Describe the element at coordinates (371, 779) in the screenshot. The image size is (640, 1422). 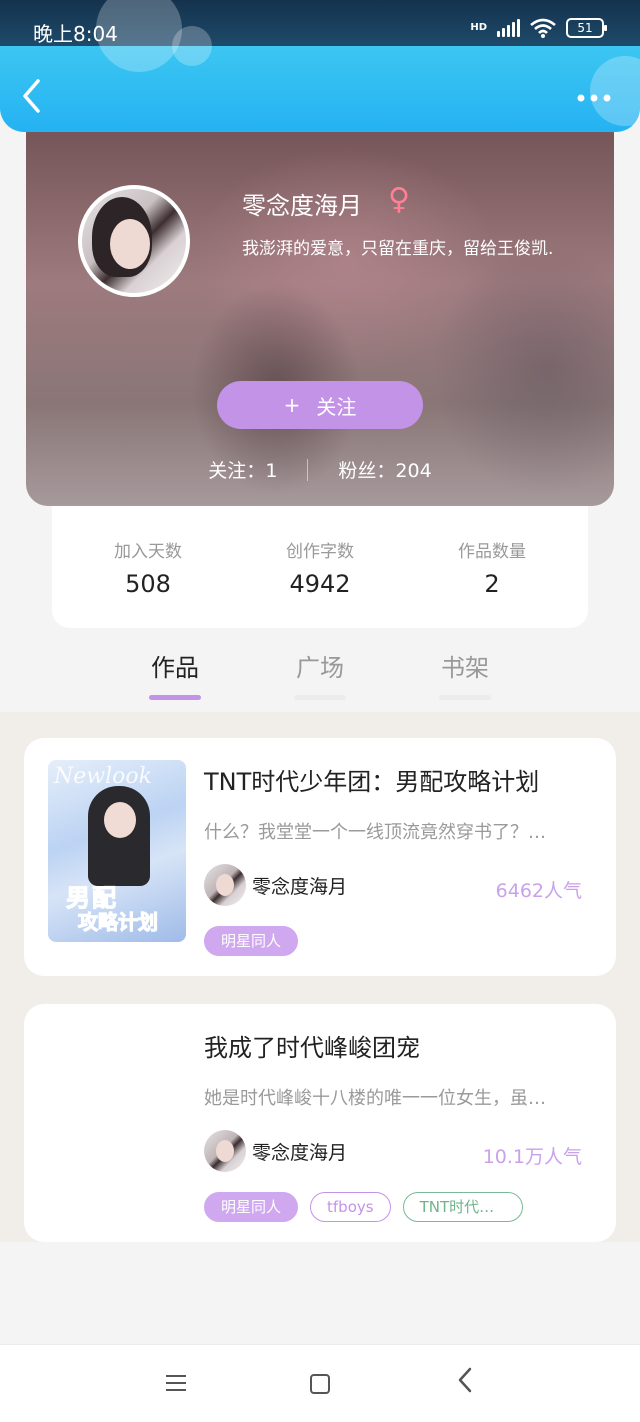
I see `work-title: TNT时代少年团：男配攻略计划` at that location.